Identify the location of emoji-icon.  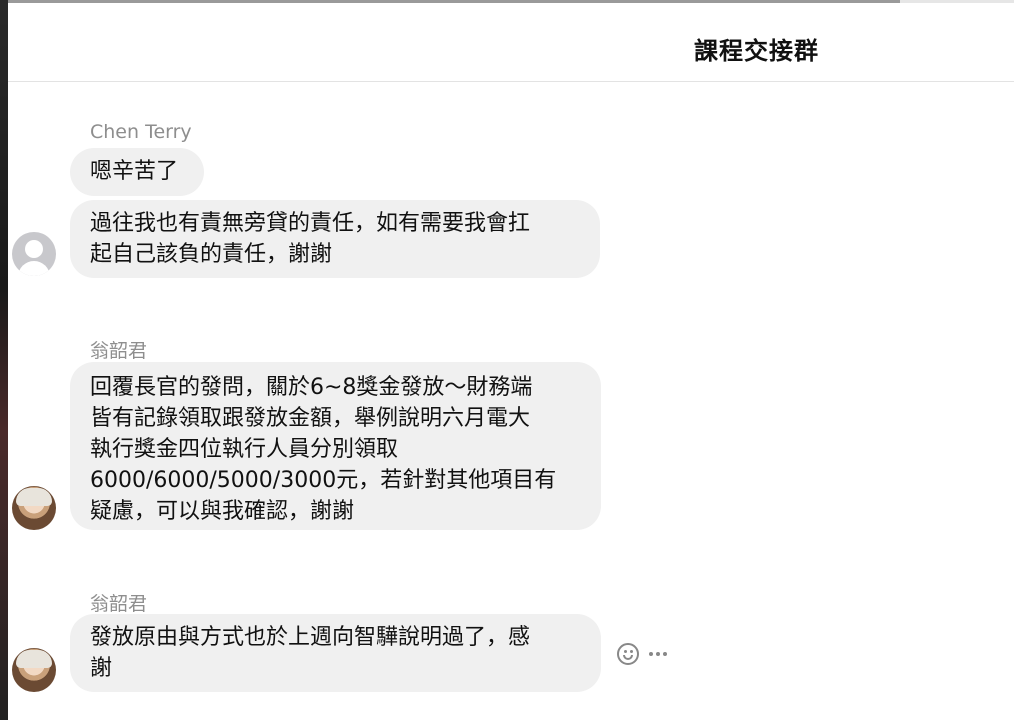
(628, 654).